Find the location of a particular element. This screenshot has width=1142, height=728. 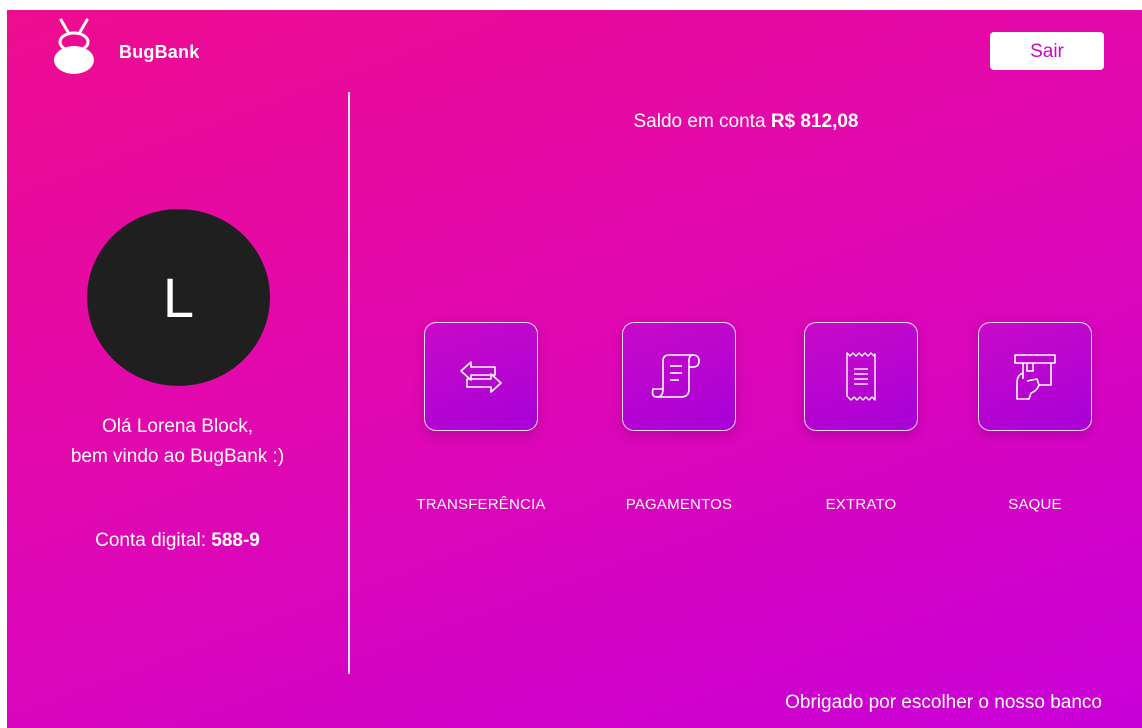

account-label: Conta digital: is located at coordinates (150, 540).